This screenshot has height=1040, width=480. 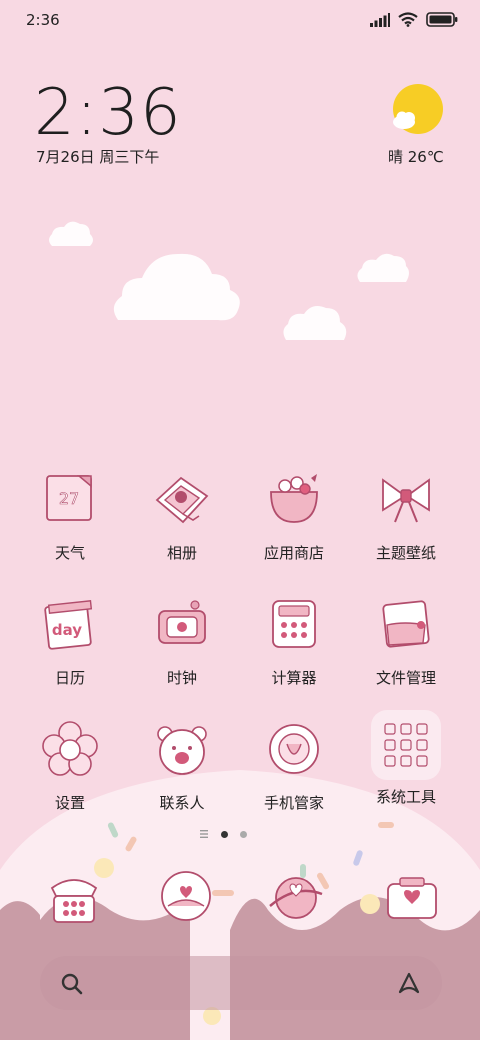 I want to click on day-calendar-icon: day, so click(x=68, y=625).